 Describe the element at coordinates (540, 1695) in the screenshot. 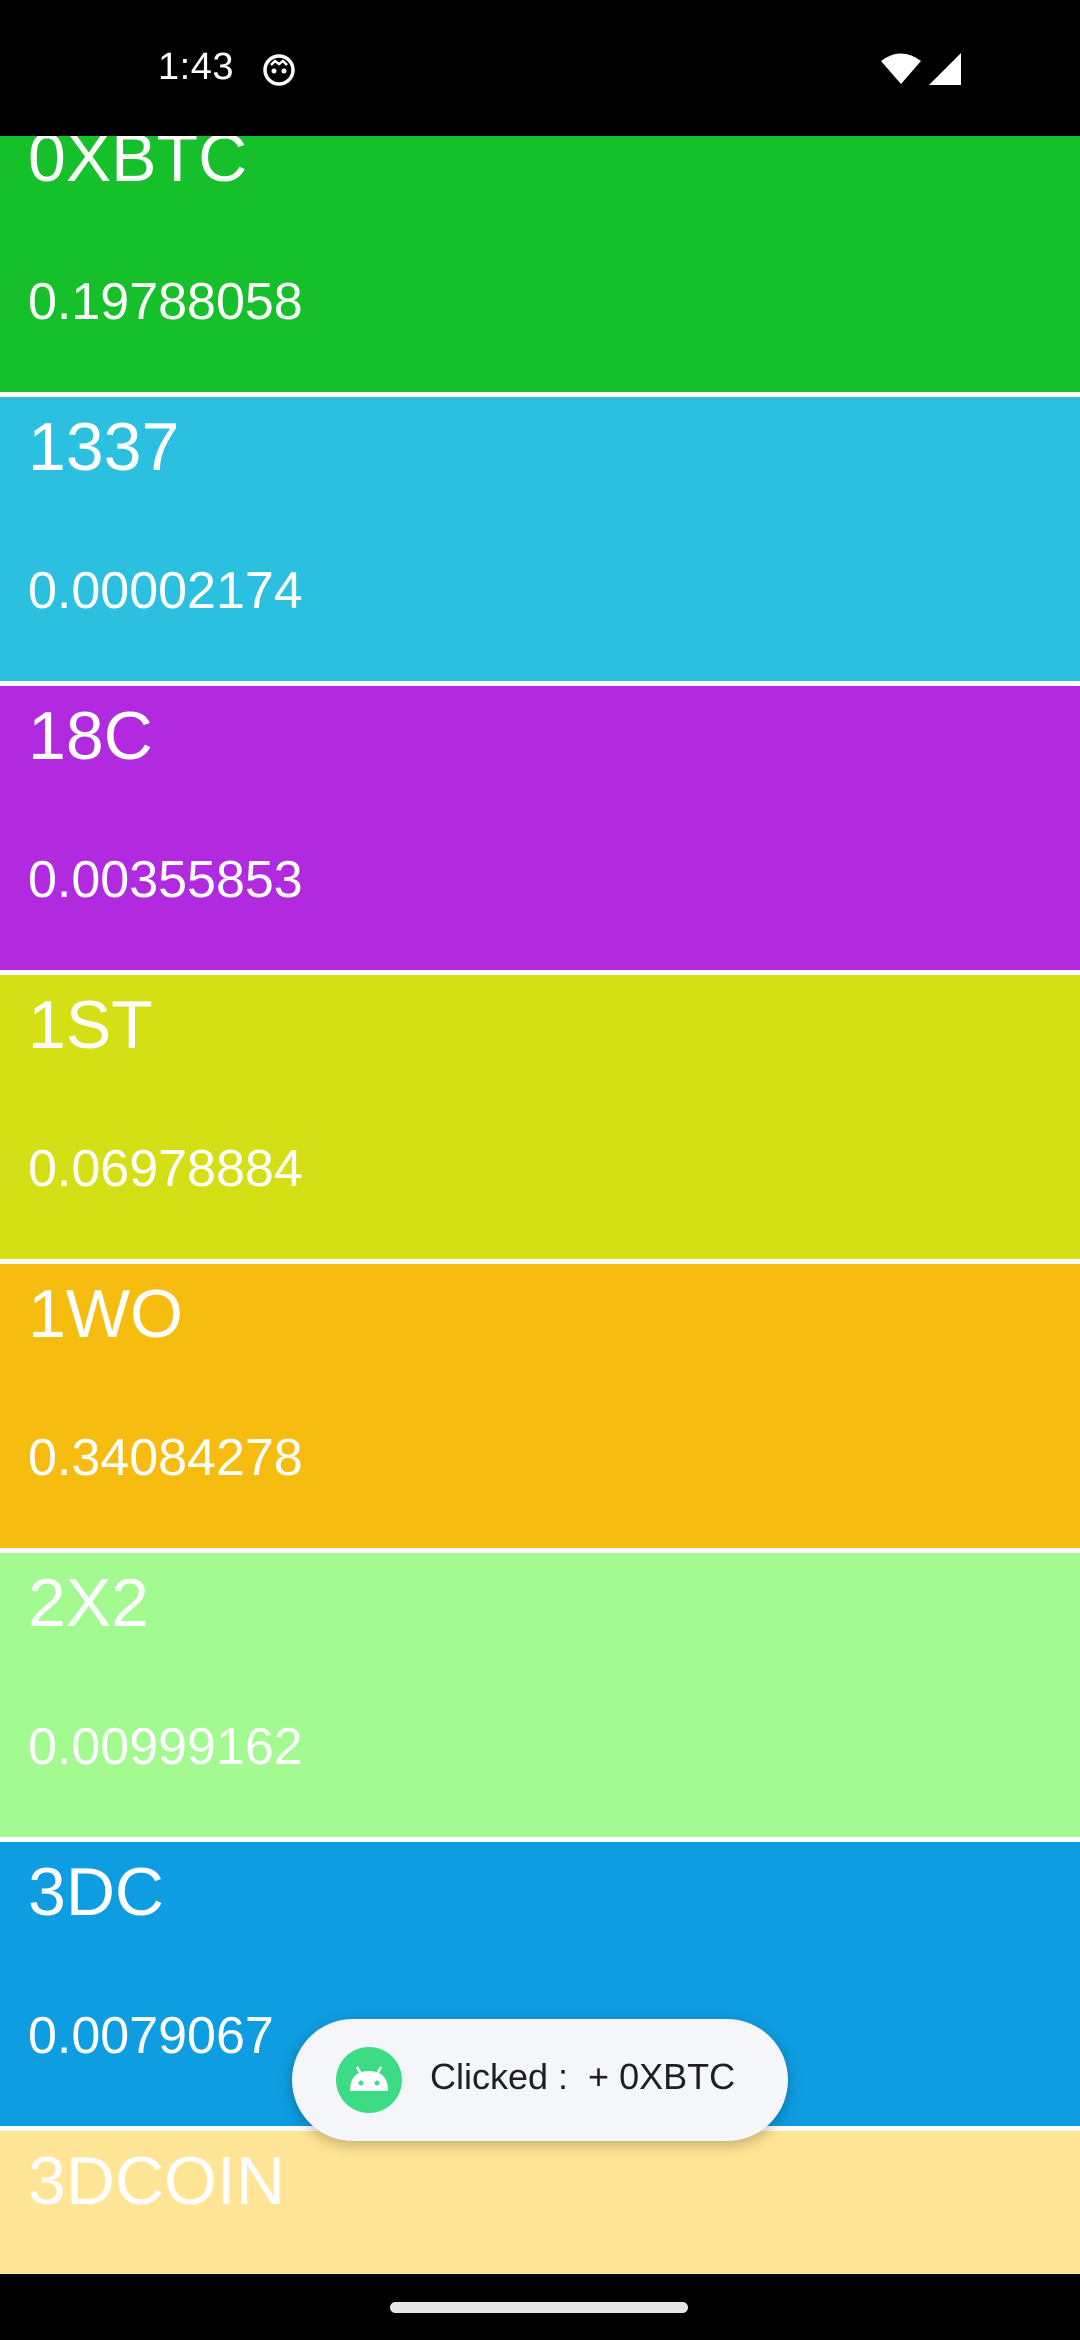

I see `coin-row-2x2: 2X2 0.00999162` at that location.